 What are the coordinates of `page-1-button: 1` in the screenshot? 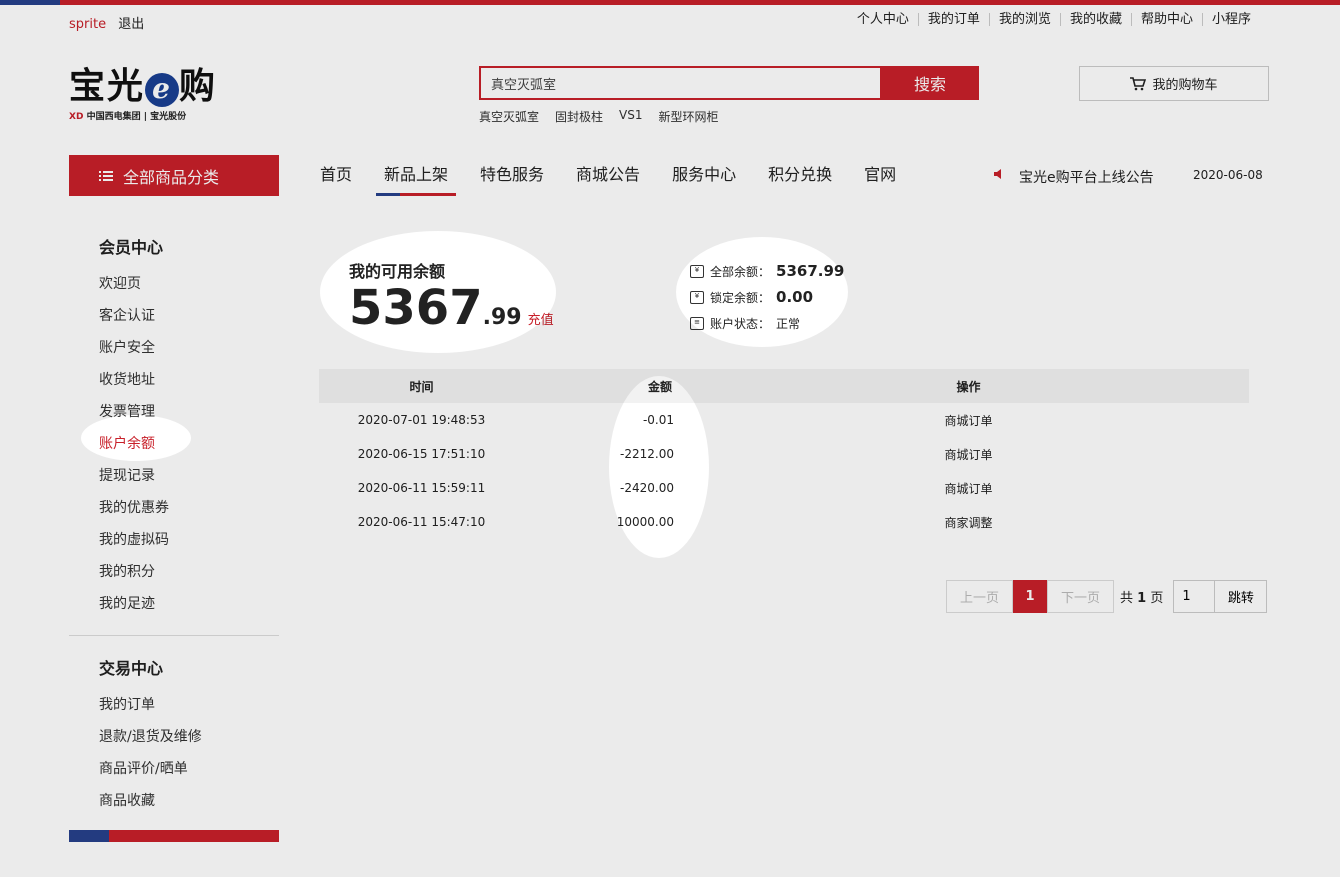 It's located at (1030, 596).